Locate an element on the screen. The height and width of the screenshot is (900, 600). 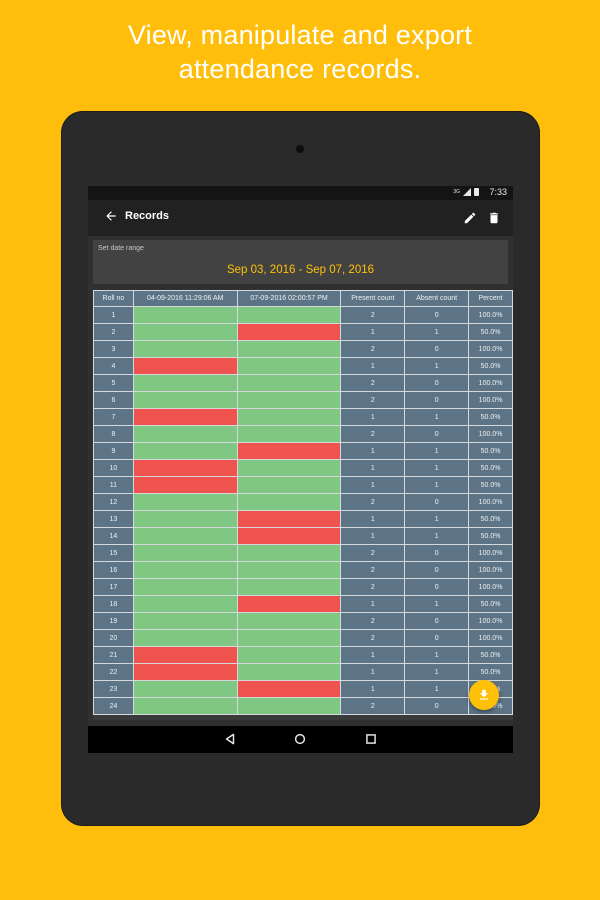
export-fab is located at coordinates (484, 695).